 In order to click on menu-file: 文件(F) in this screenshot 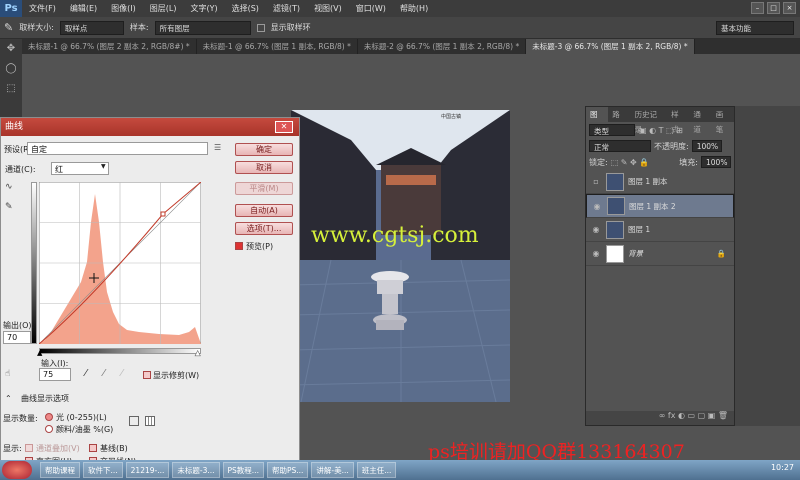, I will do `click(42, 8)`.